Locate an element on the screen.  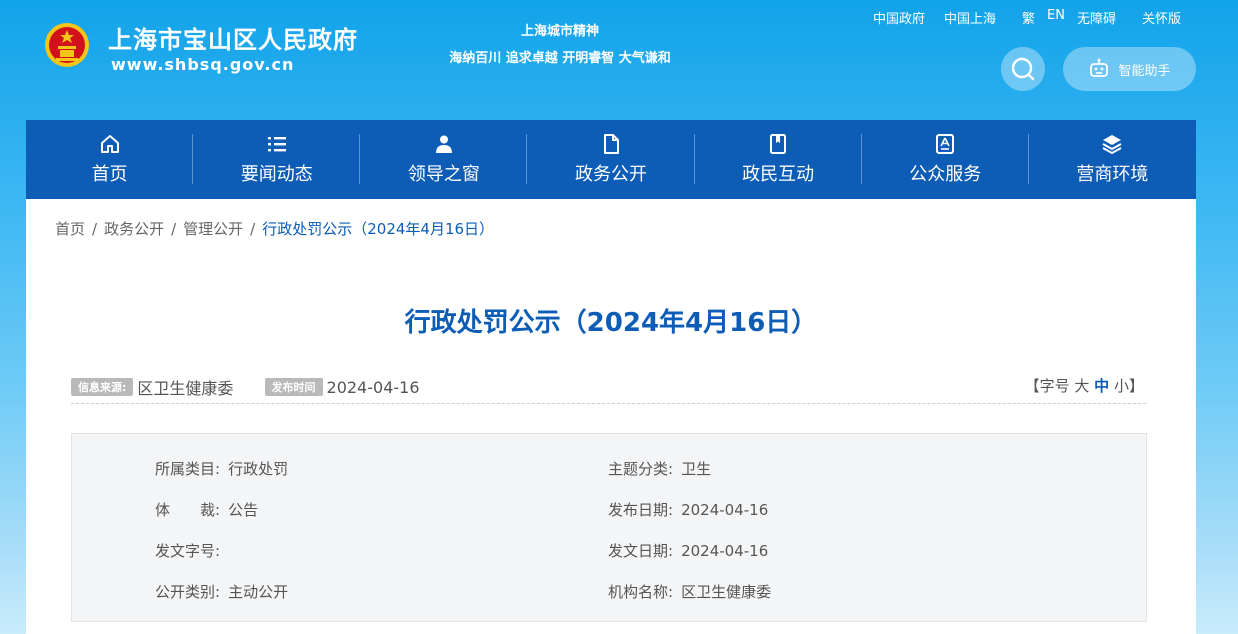
link-english: EN is located at coordinates (1056, 17).